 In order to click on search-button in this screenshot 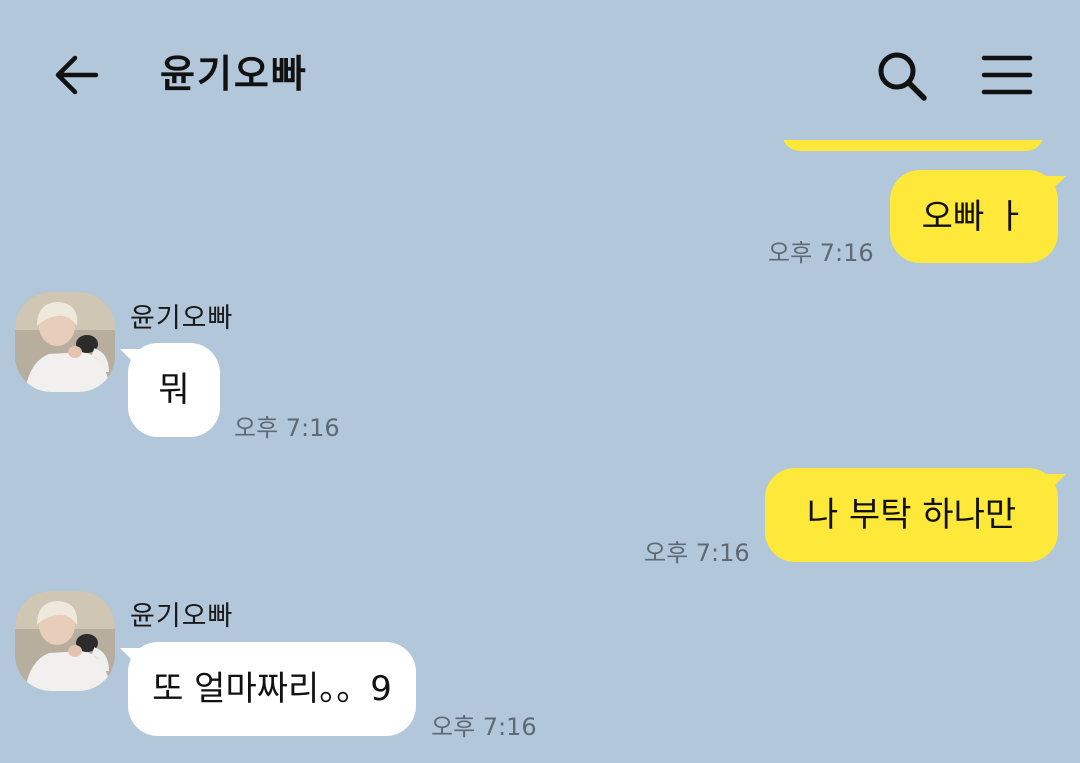, I will do `click(902, 76)`.